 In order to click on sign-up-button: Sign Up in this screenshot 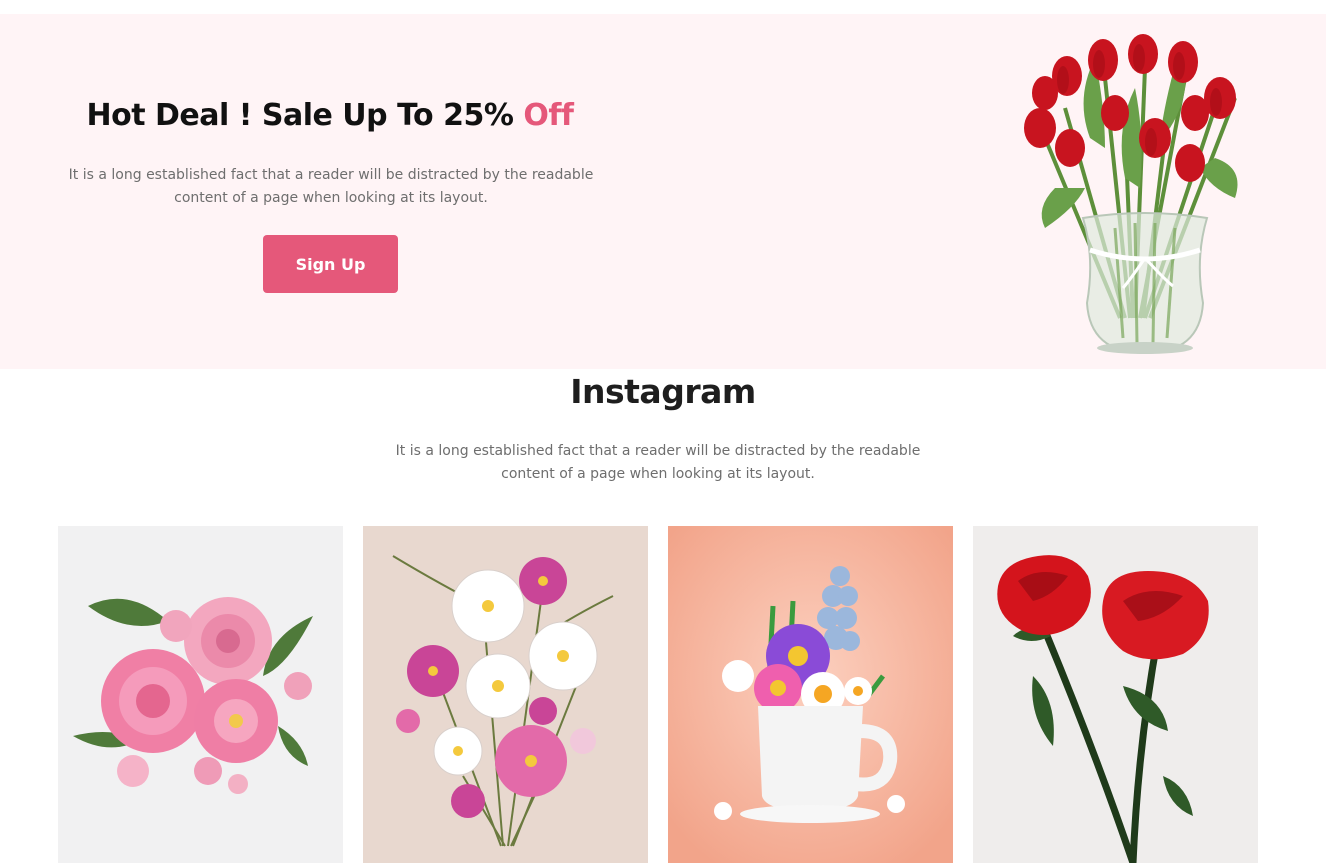, I will do `click(330, 264)`.